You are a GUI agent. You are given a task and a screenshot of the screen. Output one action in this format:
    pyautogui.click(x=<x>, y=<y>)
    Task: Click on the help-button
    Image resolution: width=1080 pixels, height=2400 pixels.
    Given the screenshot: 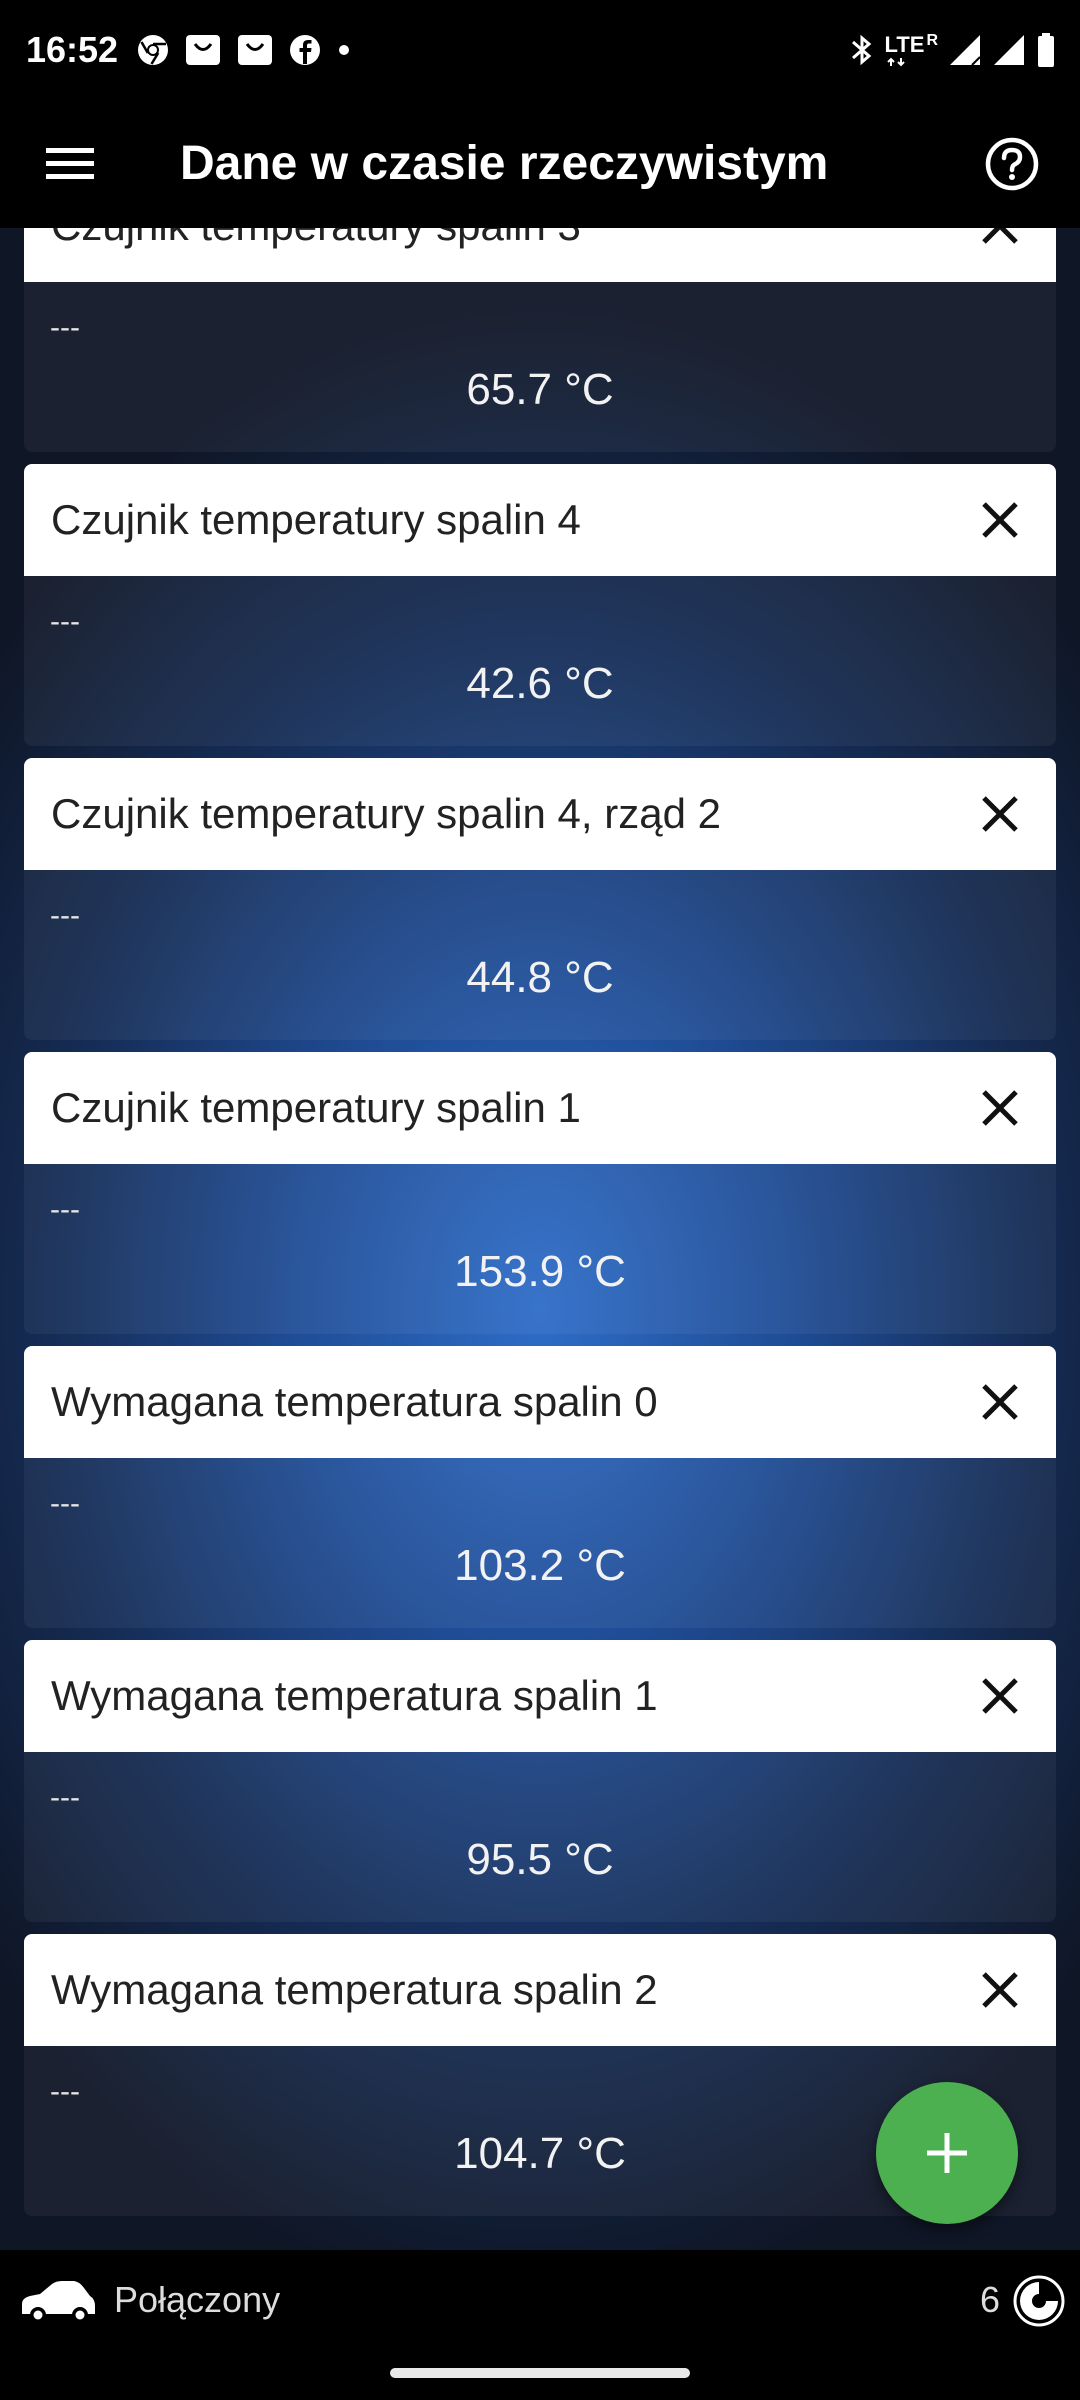 What is the action you would take?
    pyautogui.click(x=1012, y=164)
    